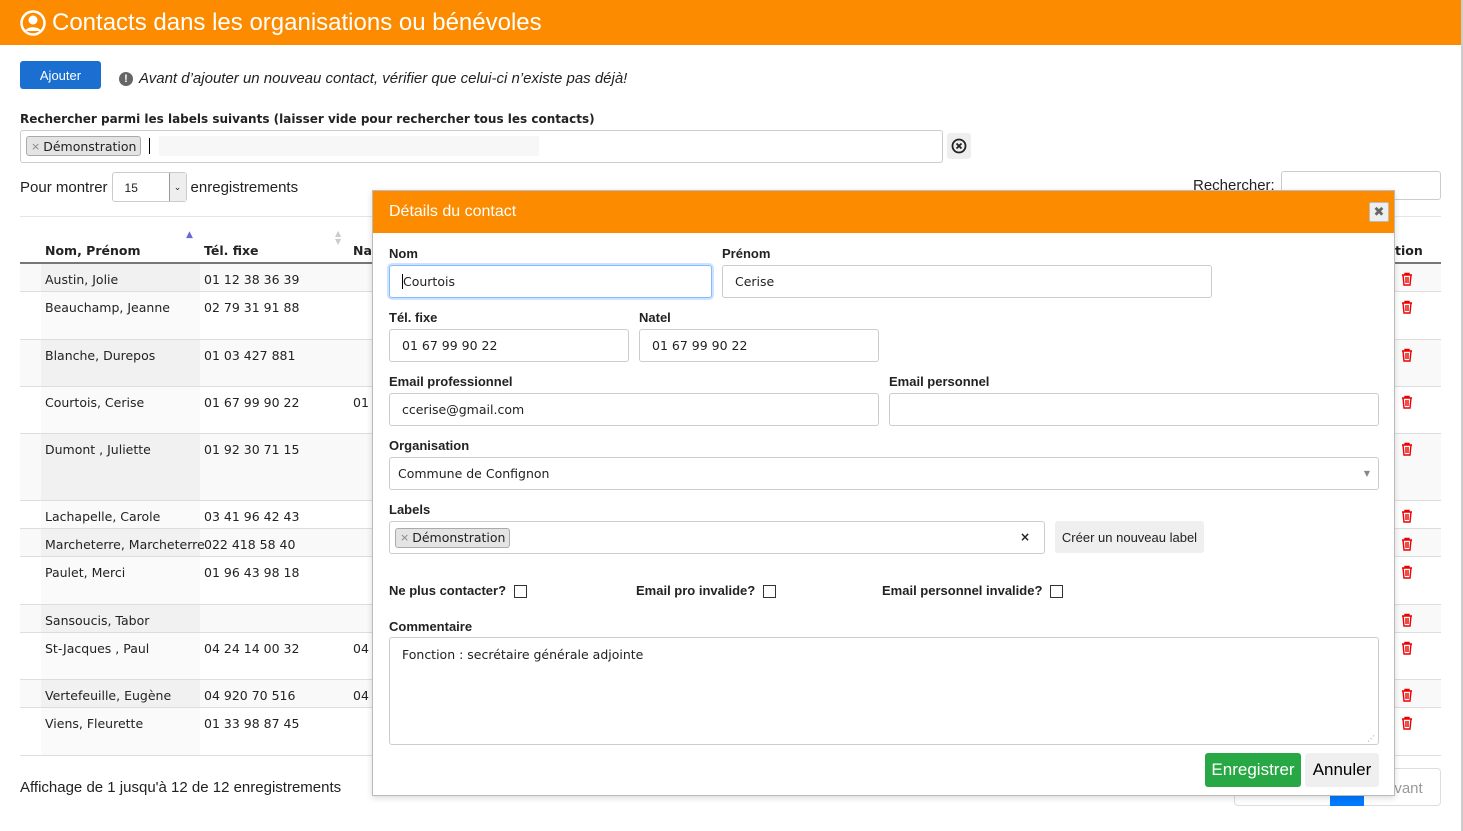 Image resolution: width=1463 pixels, height=831 pixels. I want to click on create-label-button: Créer un nouveau label, so click(1129, 537).